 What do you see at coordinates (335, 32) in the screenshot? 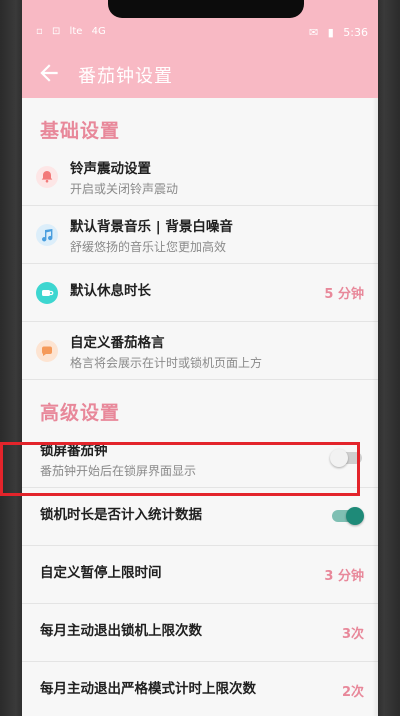
I see `status-right: ✉ ▮ 5:36` at bounding box center [335, 32].